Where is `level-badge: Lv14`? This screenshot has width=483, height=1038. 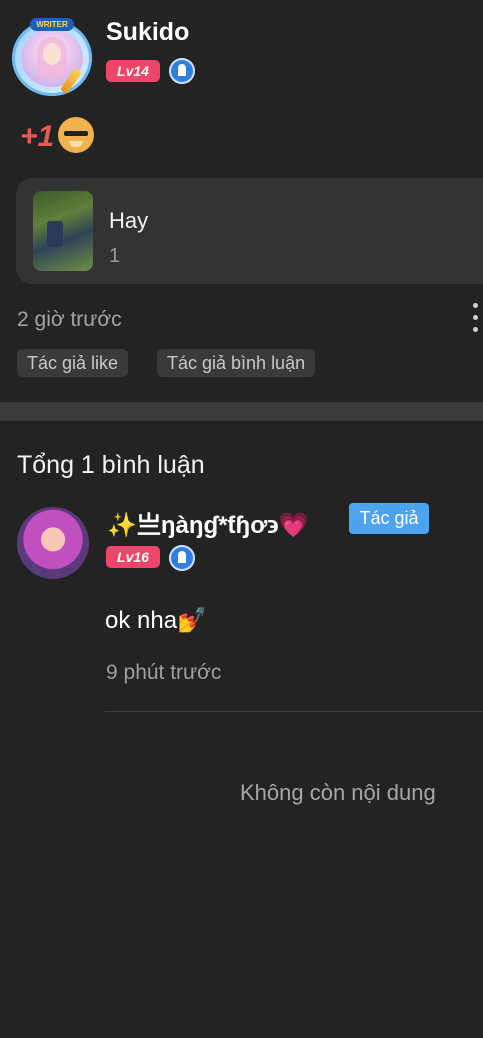
level-badge: Lv14 is located at coordinates (133, 71).